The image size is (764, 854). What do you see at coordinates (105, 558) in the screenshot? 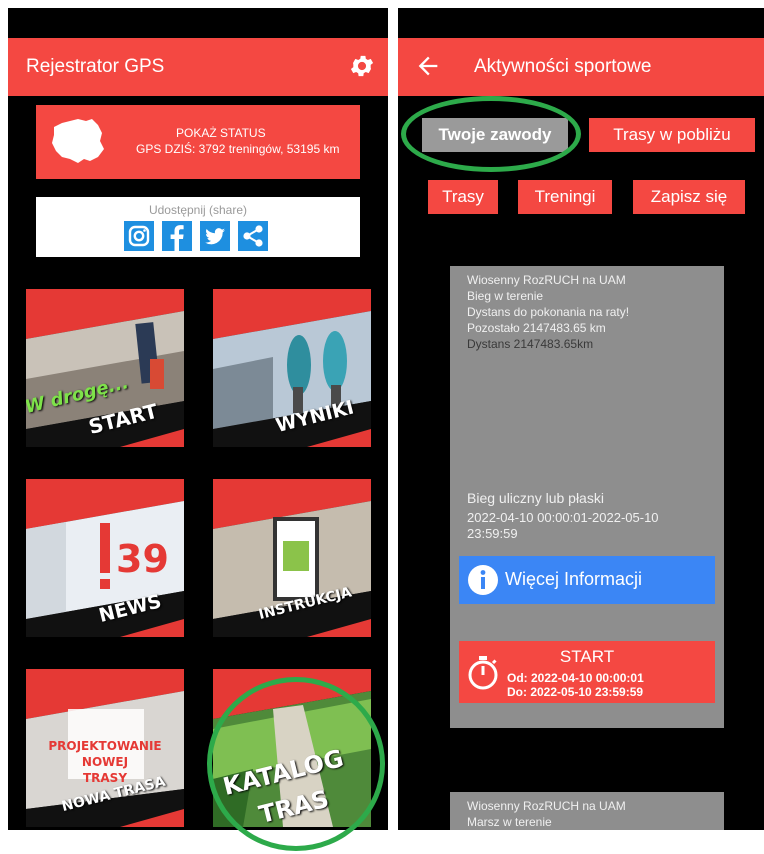
I see `tile-news: 39 NEWS` at bounding box center [105, 558].